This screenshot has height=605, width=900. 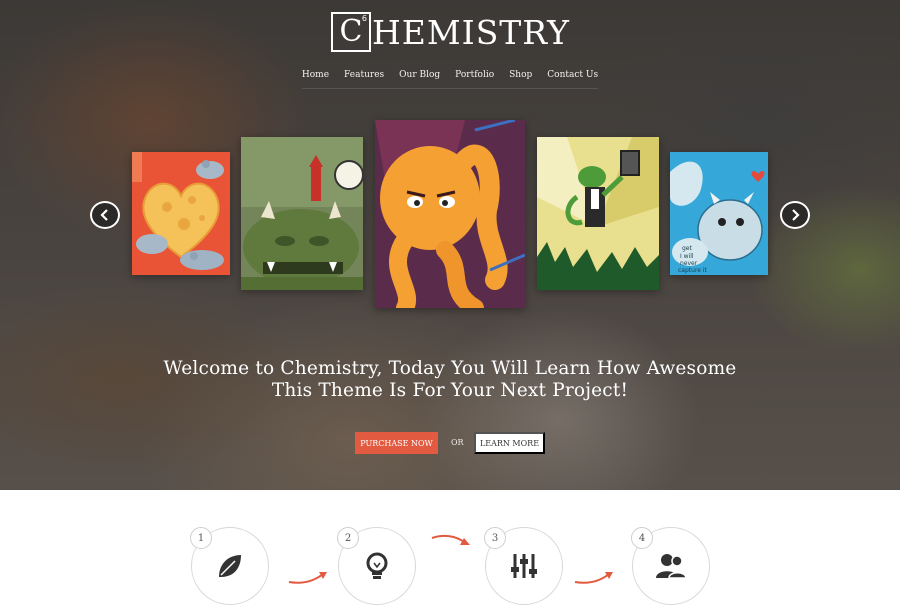 I want to click on or-separator: OR, so click(x=457, y=442).